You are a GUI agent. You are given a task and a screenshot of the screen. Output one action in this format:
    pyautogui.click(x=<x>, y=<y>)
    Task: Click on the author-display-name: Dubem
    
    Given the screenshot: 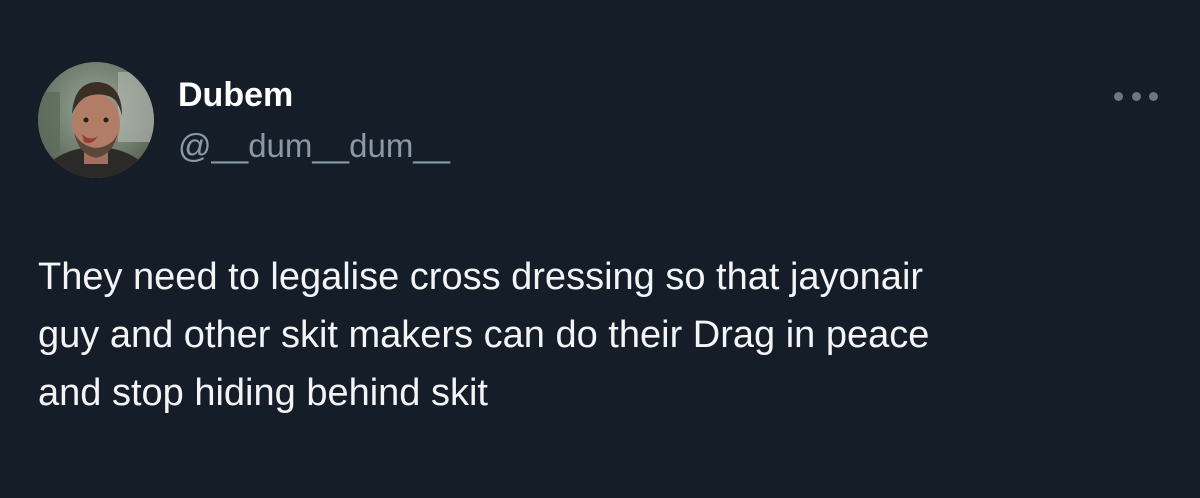 What is the action you would take?
    pyautogui.click(x=235, y=95)
    